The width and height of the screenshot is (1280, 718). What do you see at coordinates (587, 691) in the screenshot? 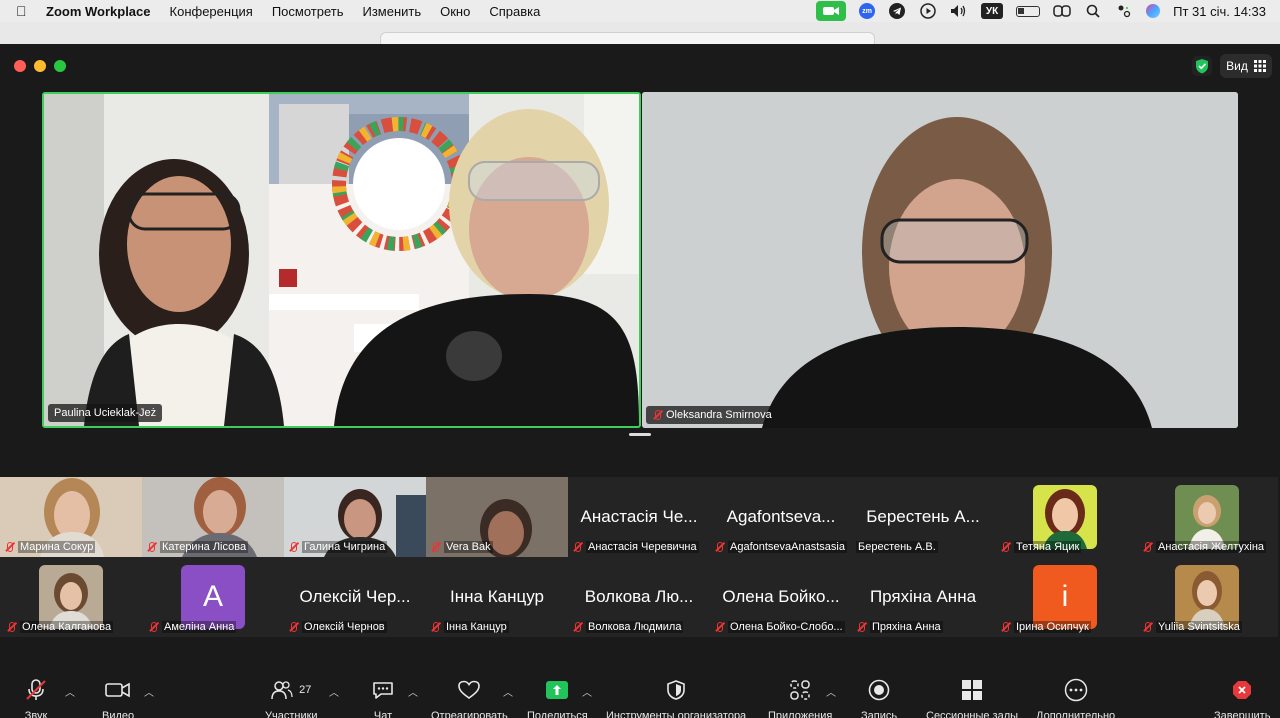
I see `share-options-caret-icon: ︿` at bounding box center [587, 691].